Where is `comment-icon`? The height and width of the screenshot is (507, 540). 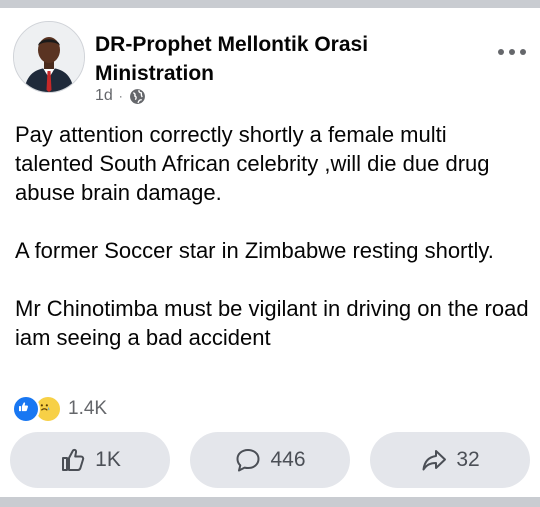 comment-icon is located at coordinates (248, 460).